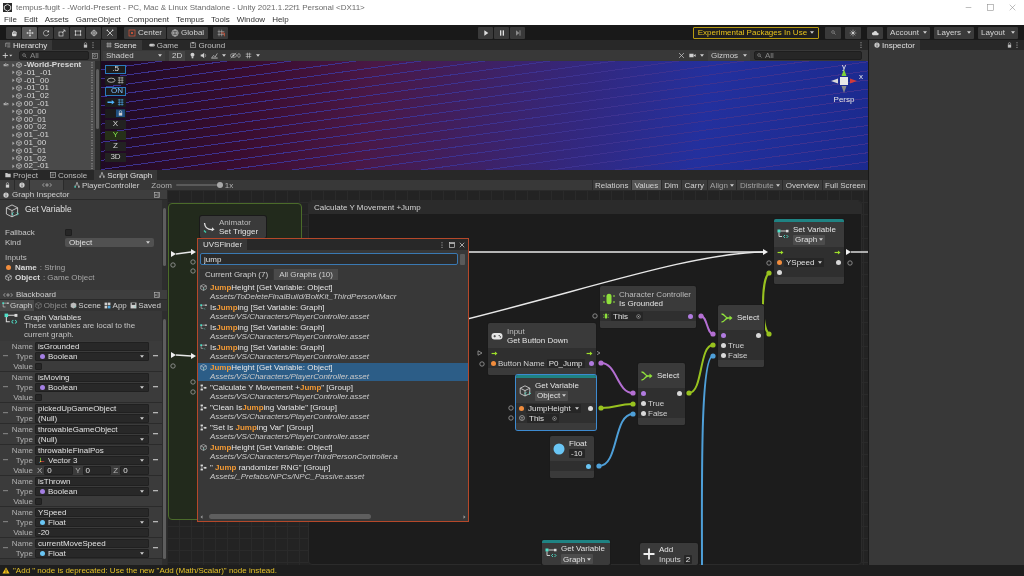 Image resolution: width=1024 pixels, height=576 pixels. Describe the element at coordinates (516, 331) in the screenshot. I see `node-category: Input` at that location.